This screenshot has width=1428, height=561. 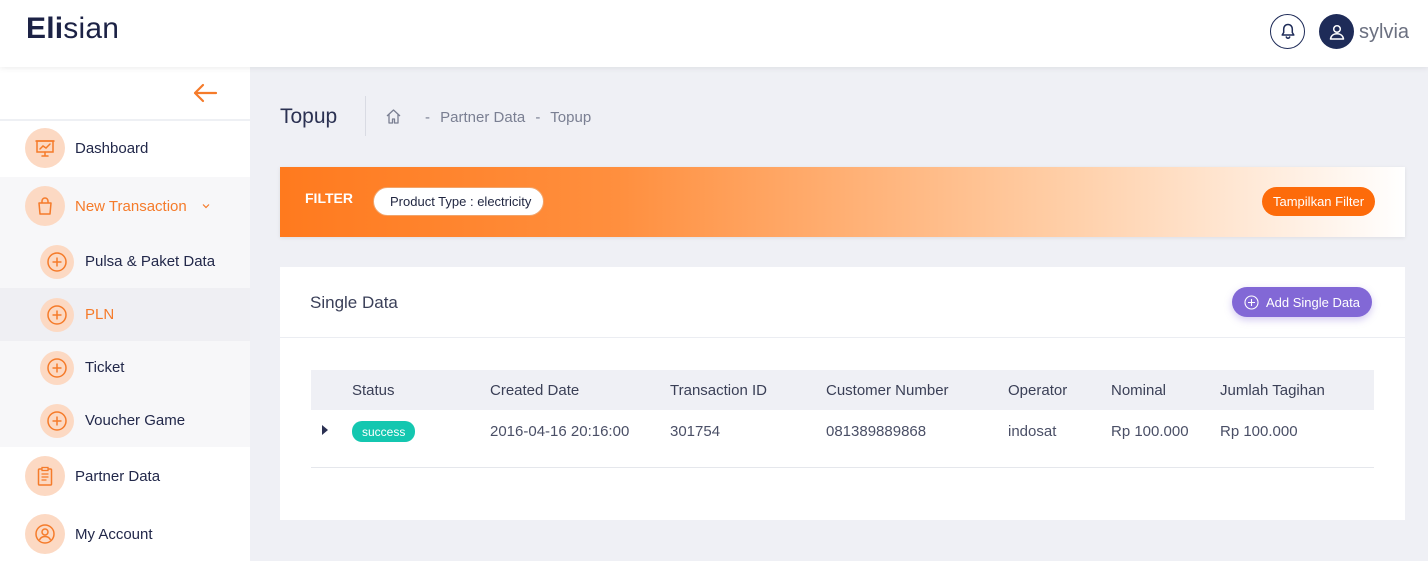 I want to click on presentation-chart-icon, so click(x=45, y=148).